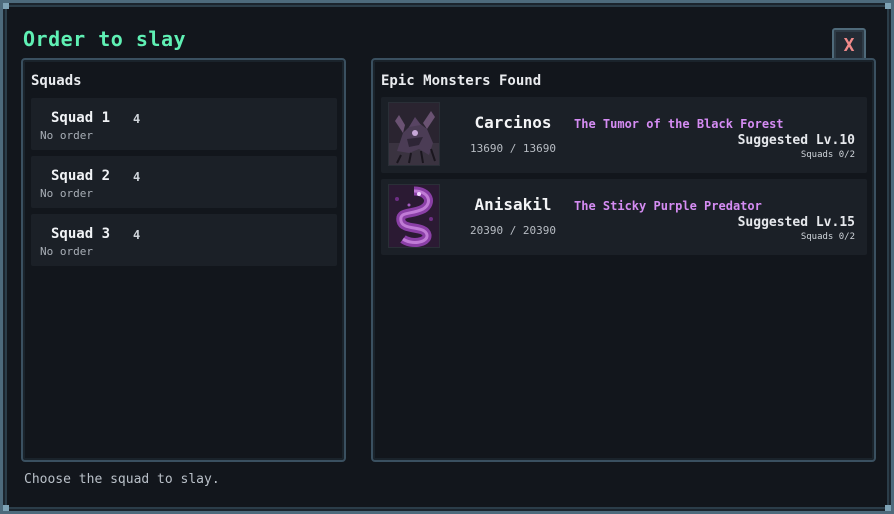 This screenshot has width=894, height=514. I want to click on squad-name: Squad 3, so click(81, 234).